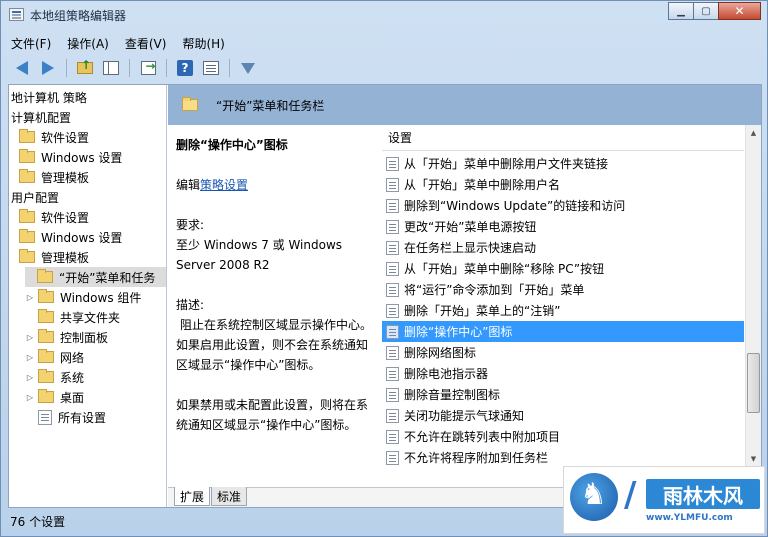  I want to click on tree-item-label: 计算机配置, so click(41, 117).